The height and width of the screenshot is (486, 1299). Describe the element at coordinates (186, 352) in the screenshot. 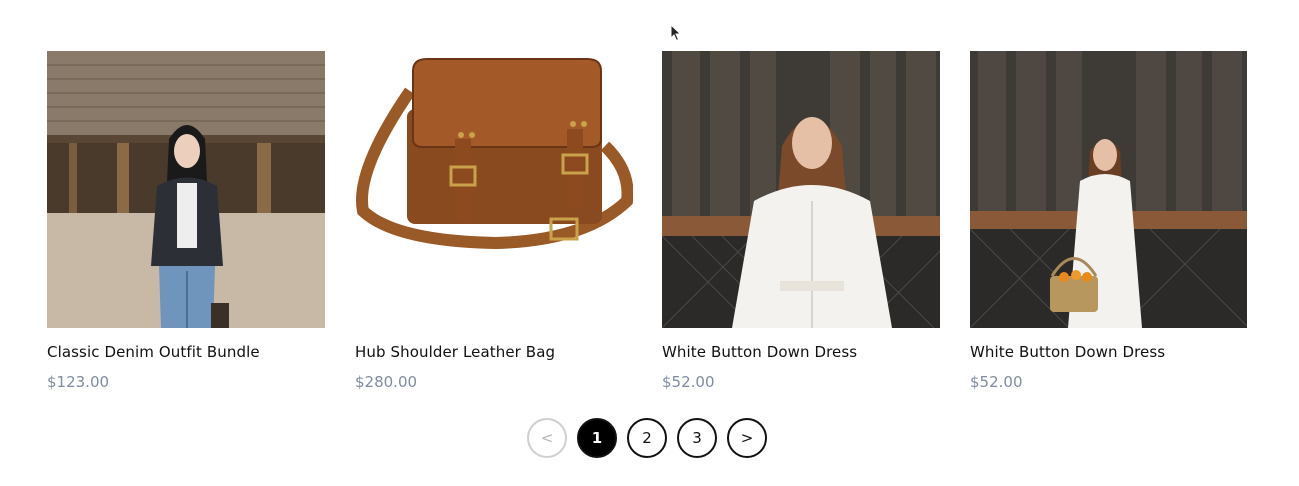

I see `product-title: Classic Denim Outfit Bundle` at that location.